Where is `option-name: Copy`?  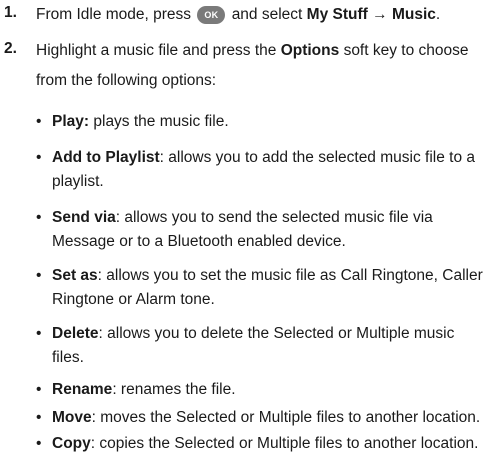 option-name: Copy is located at coordinates (71, 443).